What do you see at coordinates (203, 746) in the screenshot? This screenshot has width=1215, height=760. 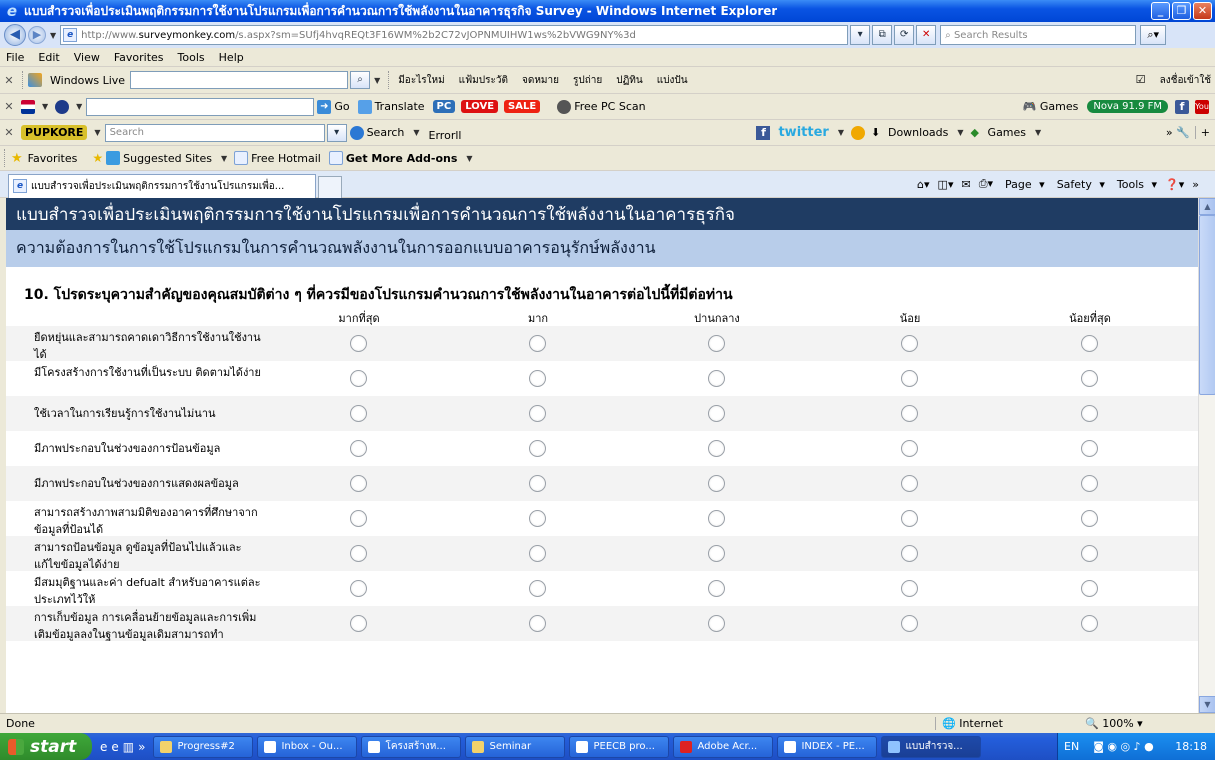 I see `task-progress: Progress#2` at bounding box center [203, 746].